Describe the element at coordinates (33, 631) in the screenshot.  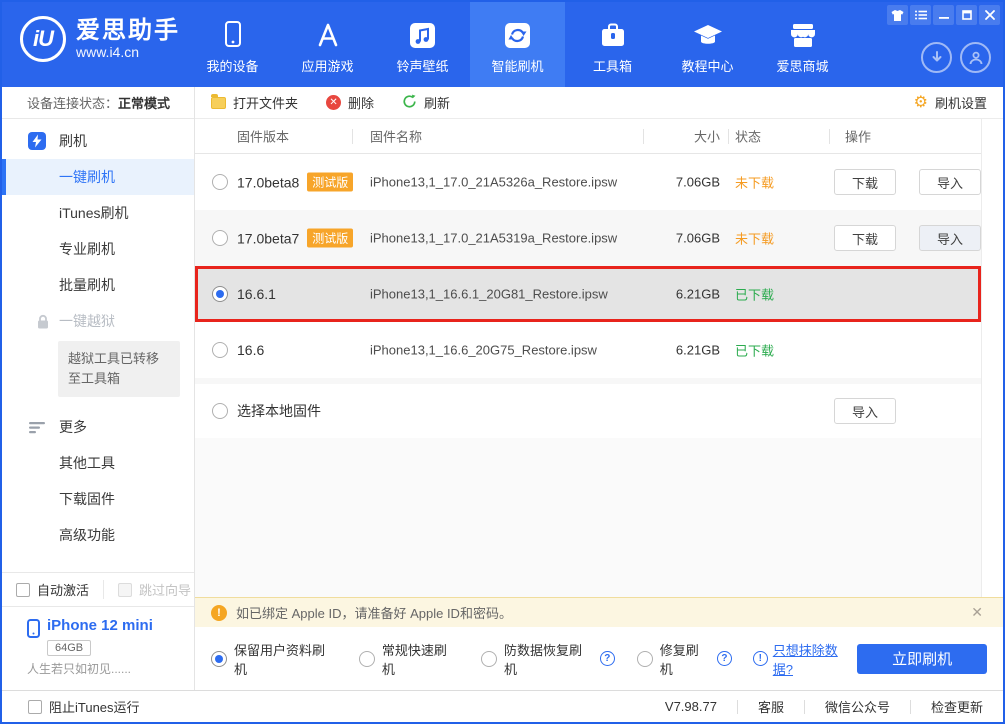
I see `device-phone-icon` at that location.